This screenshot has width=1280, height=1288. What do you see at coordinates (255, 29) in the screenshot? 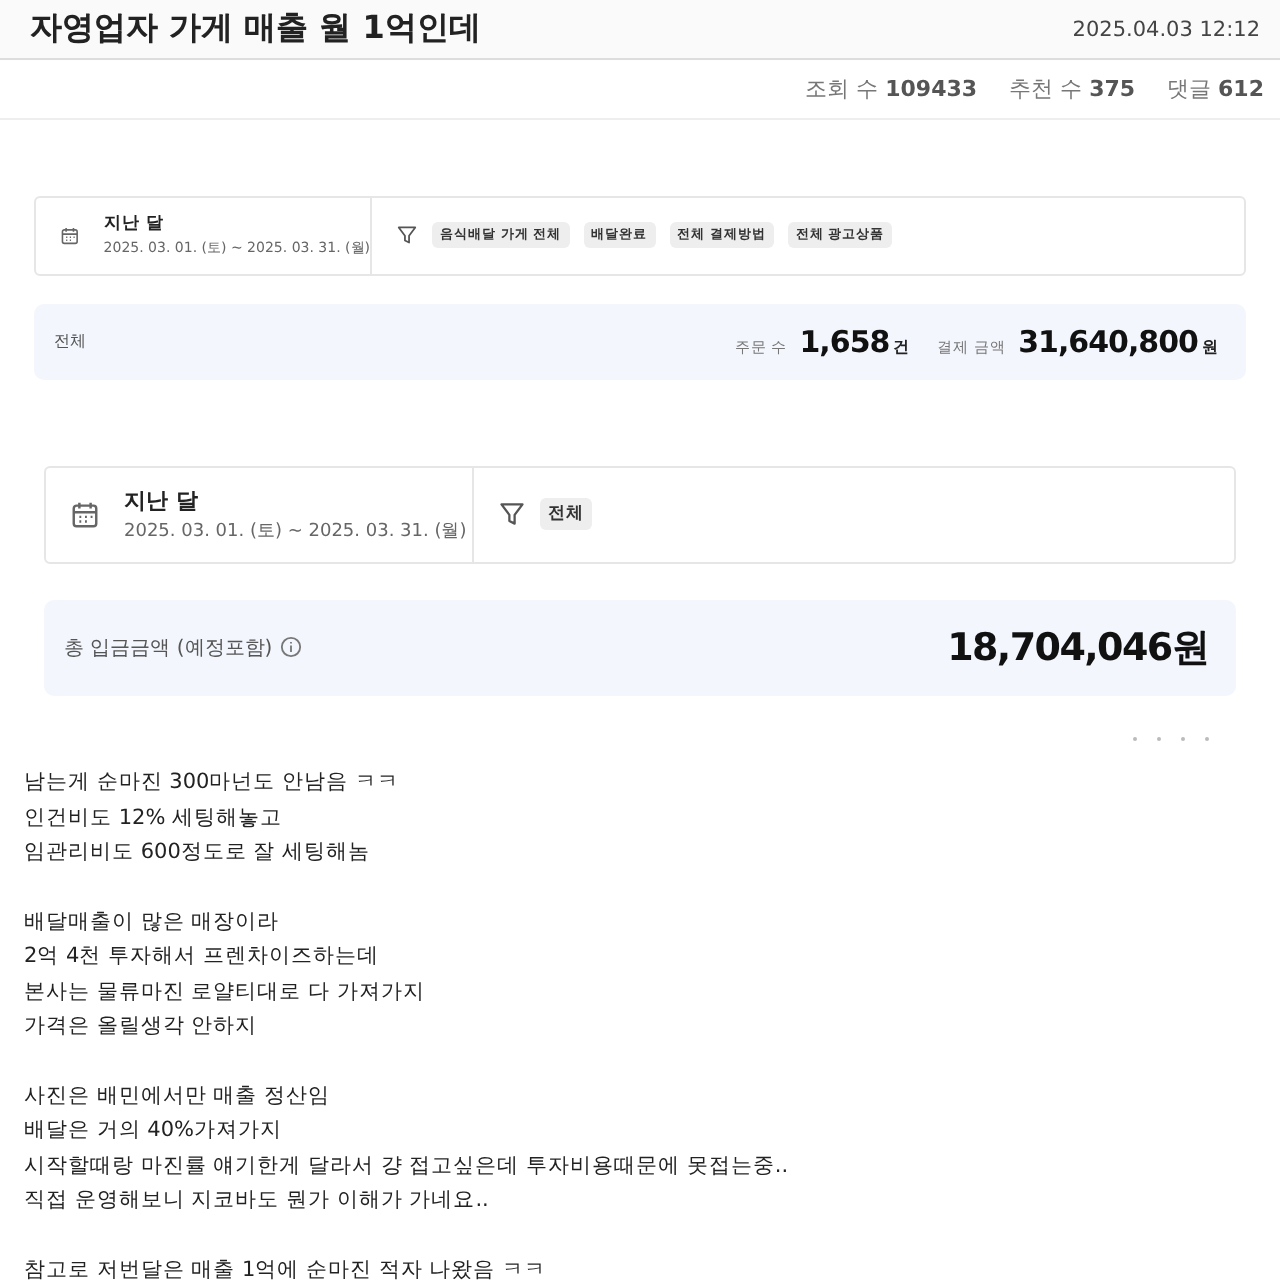
I see `post-title: 자영업자 가게 매출 월 1억인데` at bounding box center [255, 29].